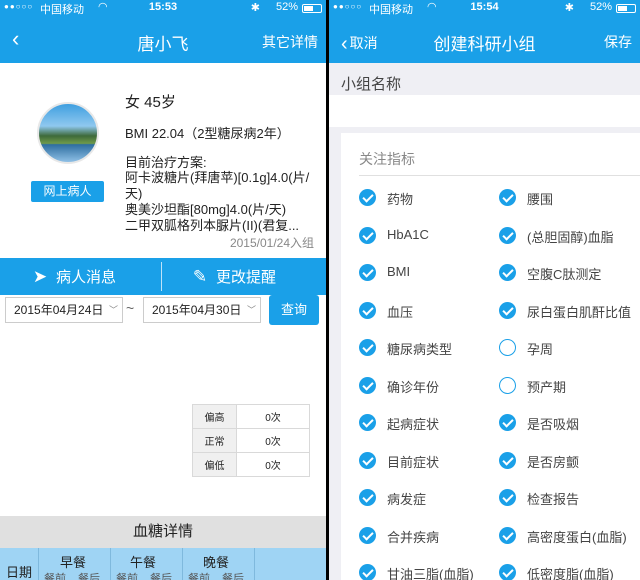 The width and height of the screenshot is (640, 580). I want to click on indicator-label: 起病症状, so click(413, 424).